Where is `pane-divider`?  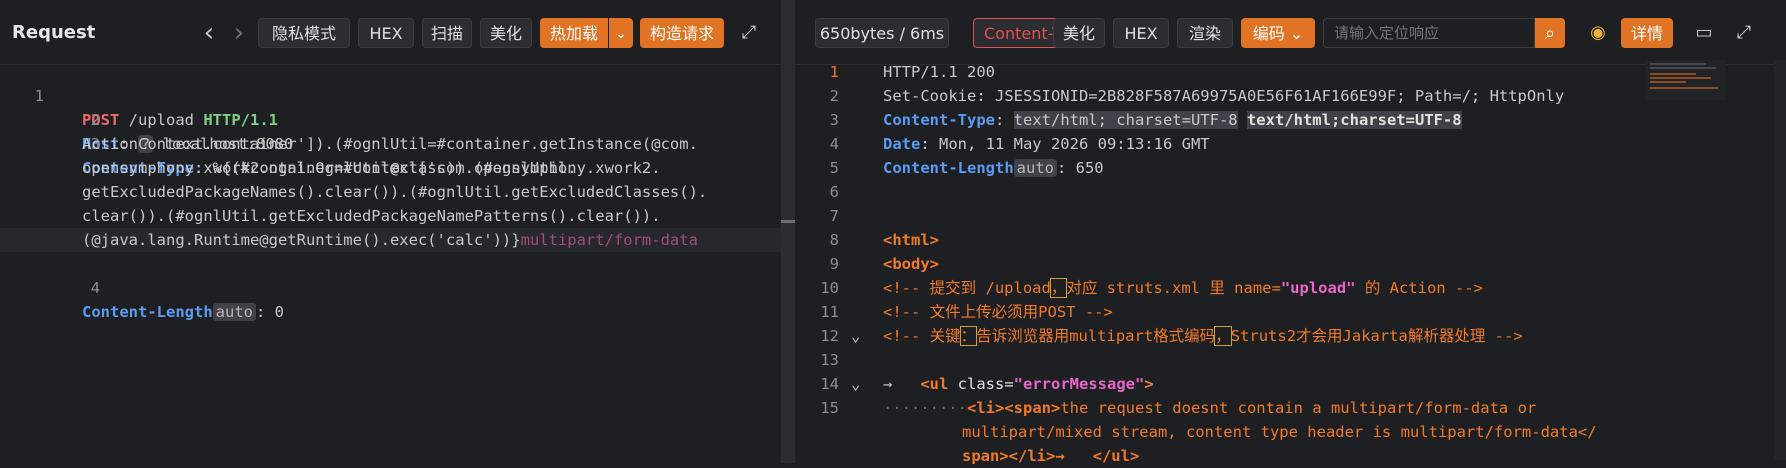 pane-divider is located at coordinates (788, 231).